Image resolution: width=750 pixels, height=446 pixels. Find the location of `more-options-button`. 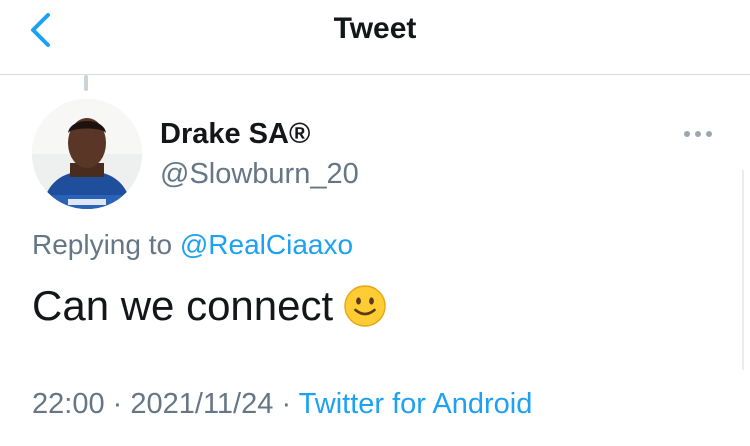

more-options-button is located at coordinates (701, 134).